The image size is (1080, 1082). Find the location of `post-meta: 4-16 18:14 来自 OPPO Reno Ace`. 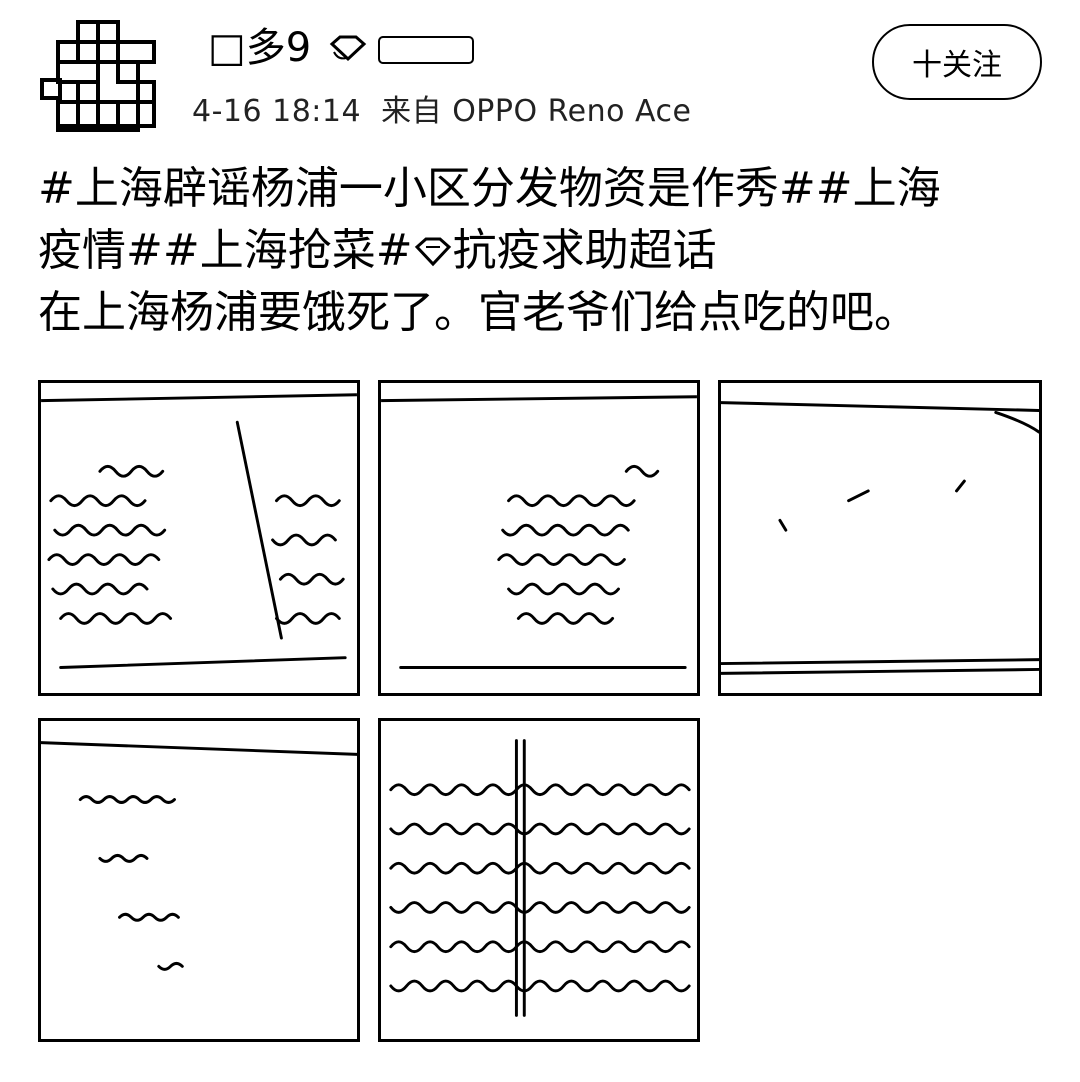

post-meta: 4-16 18:14 来自 OPPO Reno Ace is located at coordinates (441, 112).